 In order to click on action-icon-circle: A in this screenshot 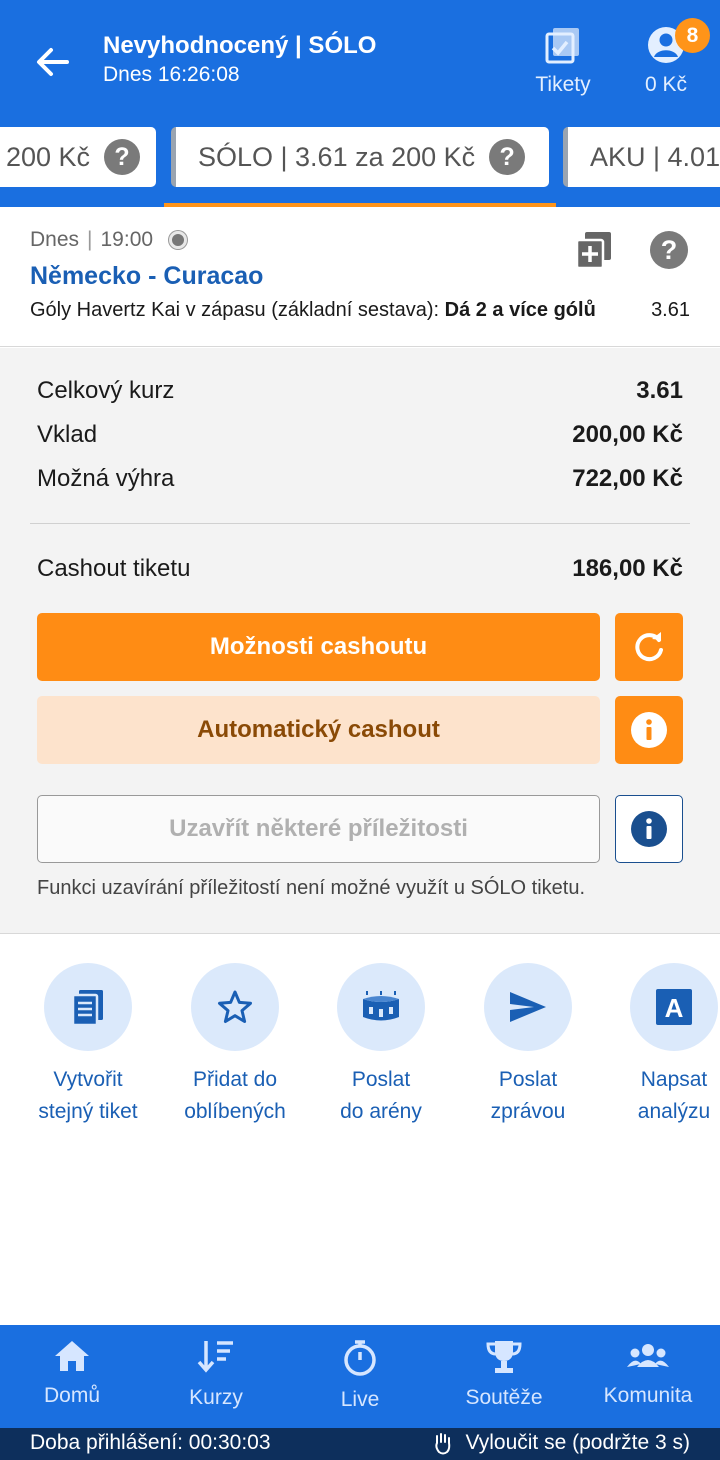, I will do `click(674, 1007)`.